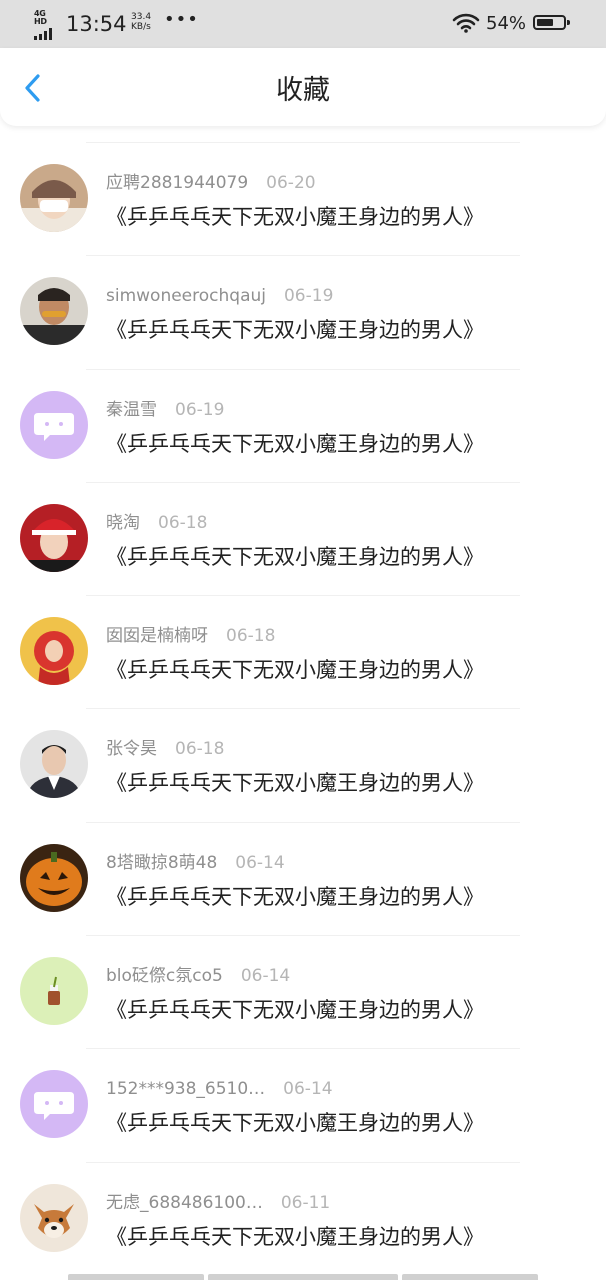  What do you see at coordinates (303, 538) in the screenshot?
I see `list-item: 晓淘 06-18 《乒乒乓乓天下无双小魔王身边的男人》` at bounding box center [303, 538].